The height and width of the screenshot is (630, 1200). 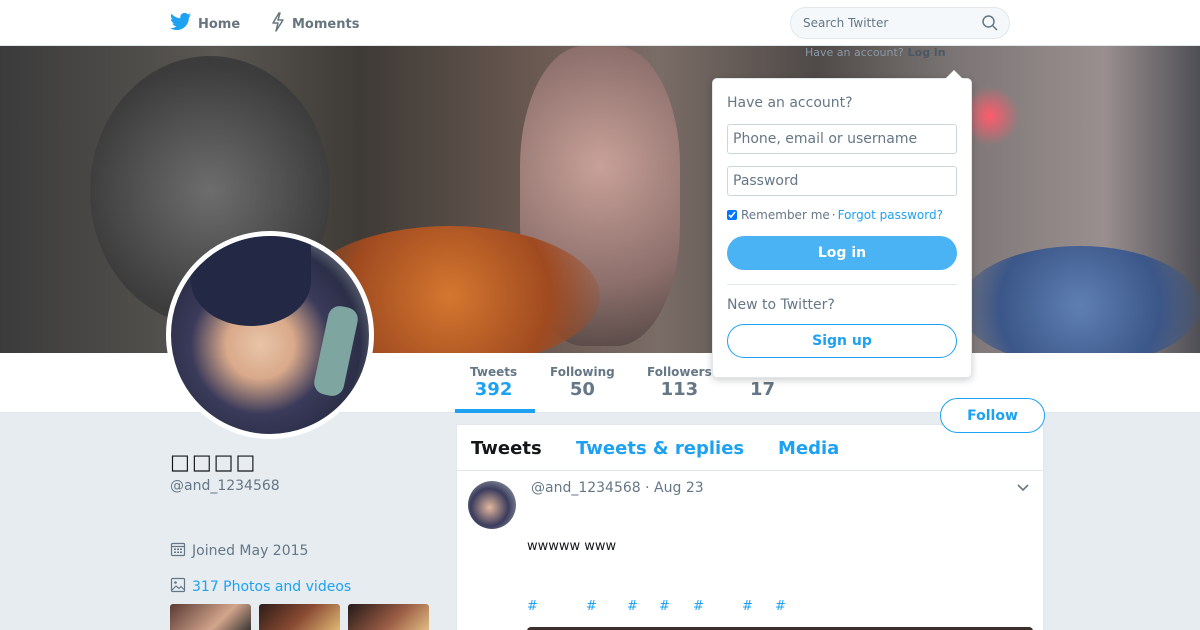 What do you see at coordinates (842, 139) in the screenshot?
I see `username-field` at bounding box center [842, 139].